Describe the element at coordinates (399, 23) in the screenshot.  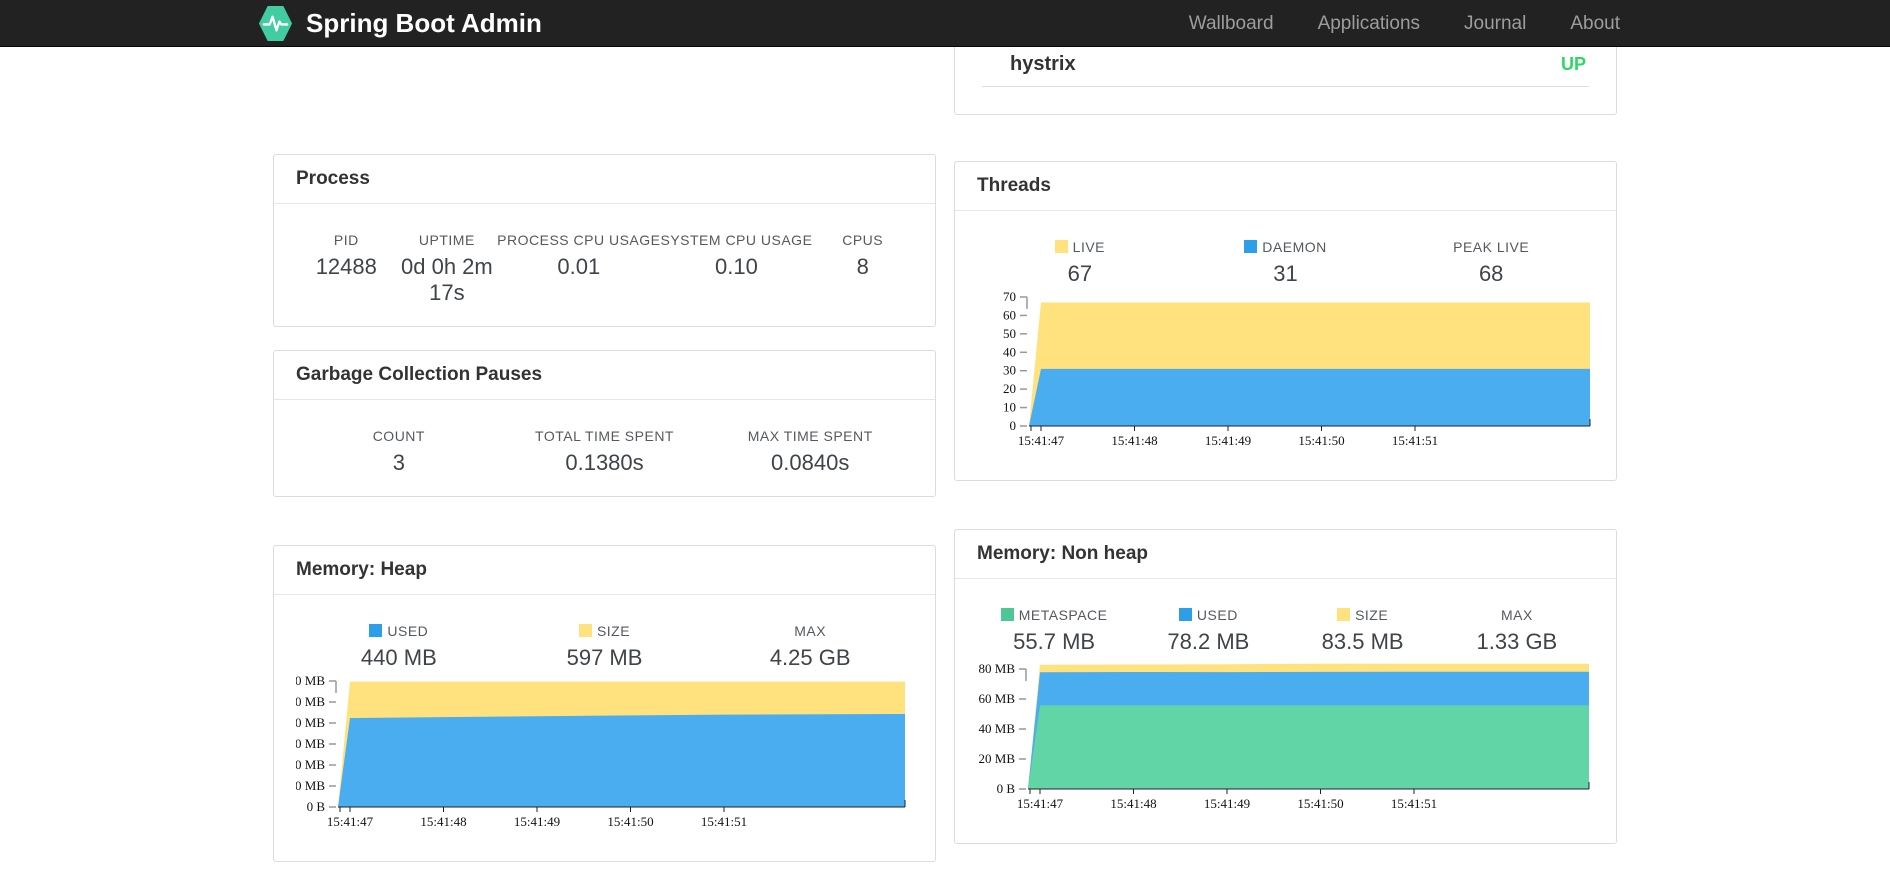
I see `brand-link: Spring Boot Admin` at that location.